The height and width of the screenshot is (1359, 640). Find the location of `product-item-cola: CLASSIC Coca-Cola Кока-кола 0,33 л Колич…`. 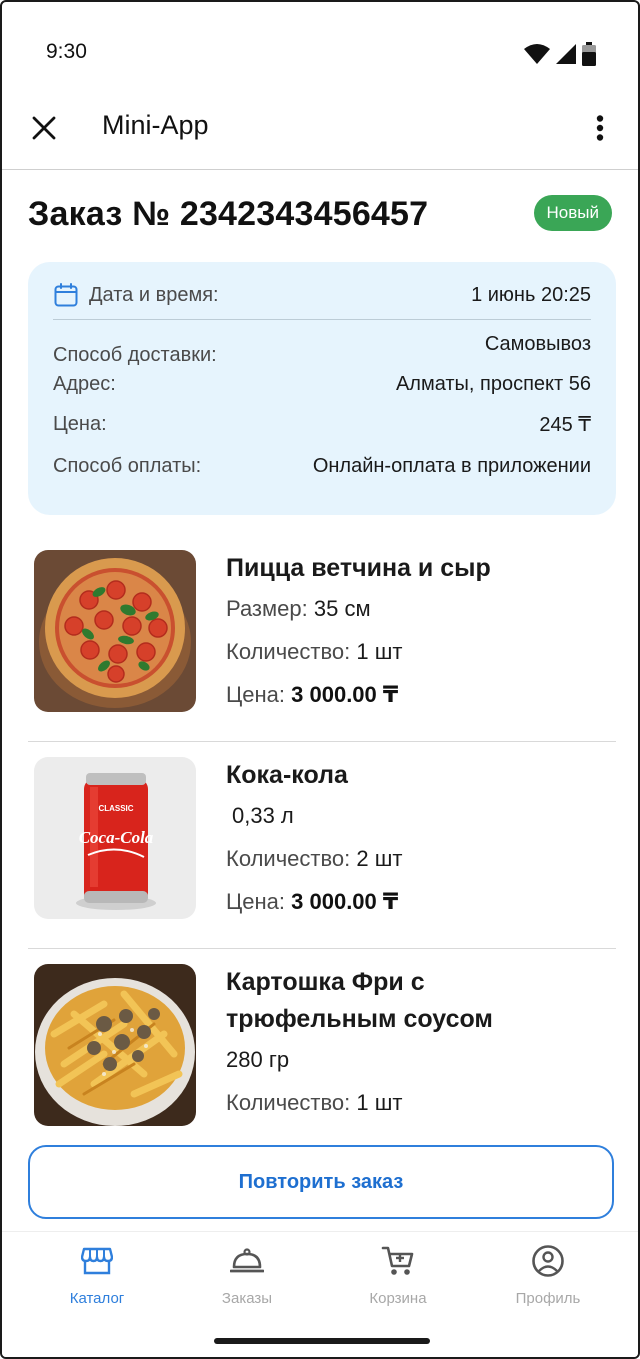

product-item-cola: CLASSIC Coca-Cola Кока-кола 0,33 л Колич… is located at coordinates (322, 846).